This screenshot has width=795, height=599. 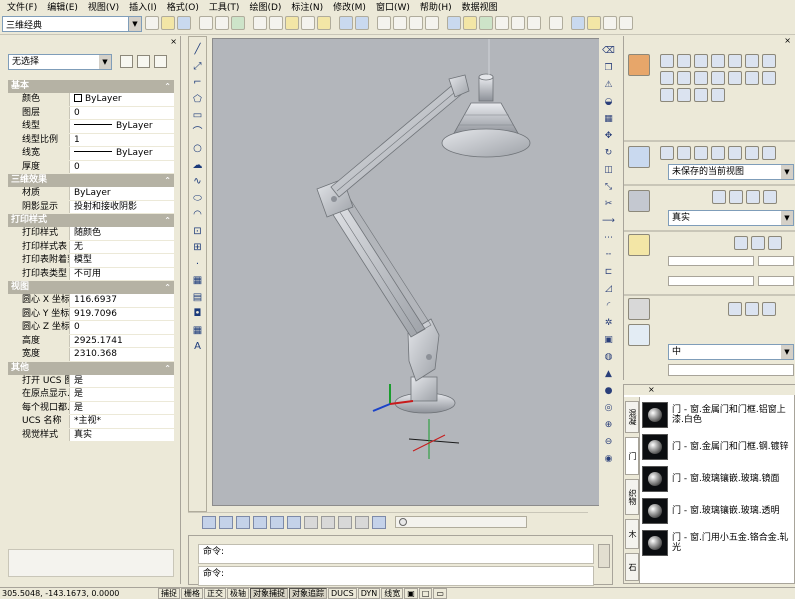 I want to click on property-value: *主视*, so click(x=122, y=421).